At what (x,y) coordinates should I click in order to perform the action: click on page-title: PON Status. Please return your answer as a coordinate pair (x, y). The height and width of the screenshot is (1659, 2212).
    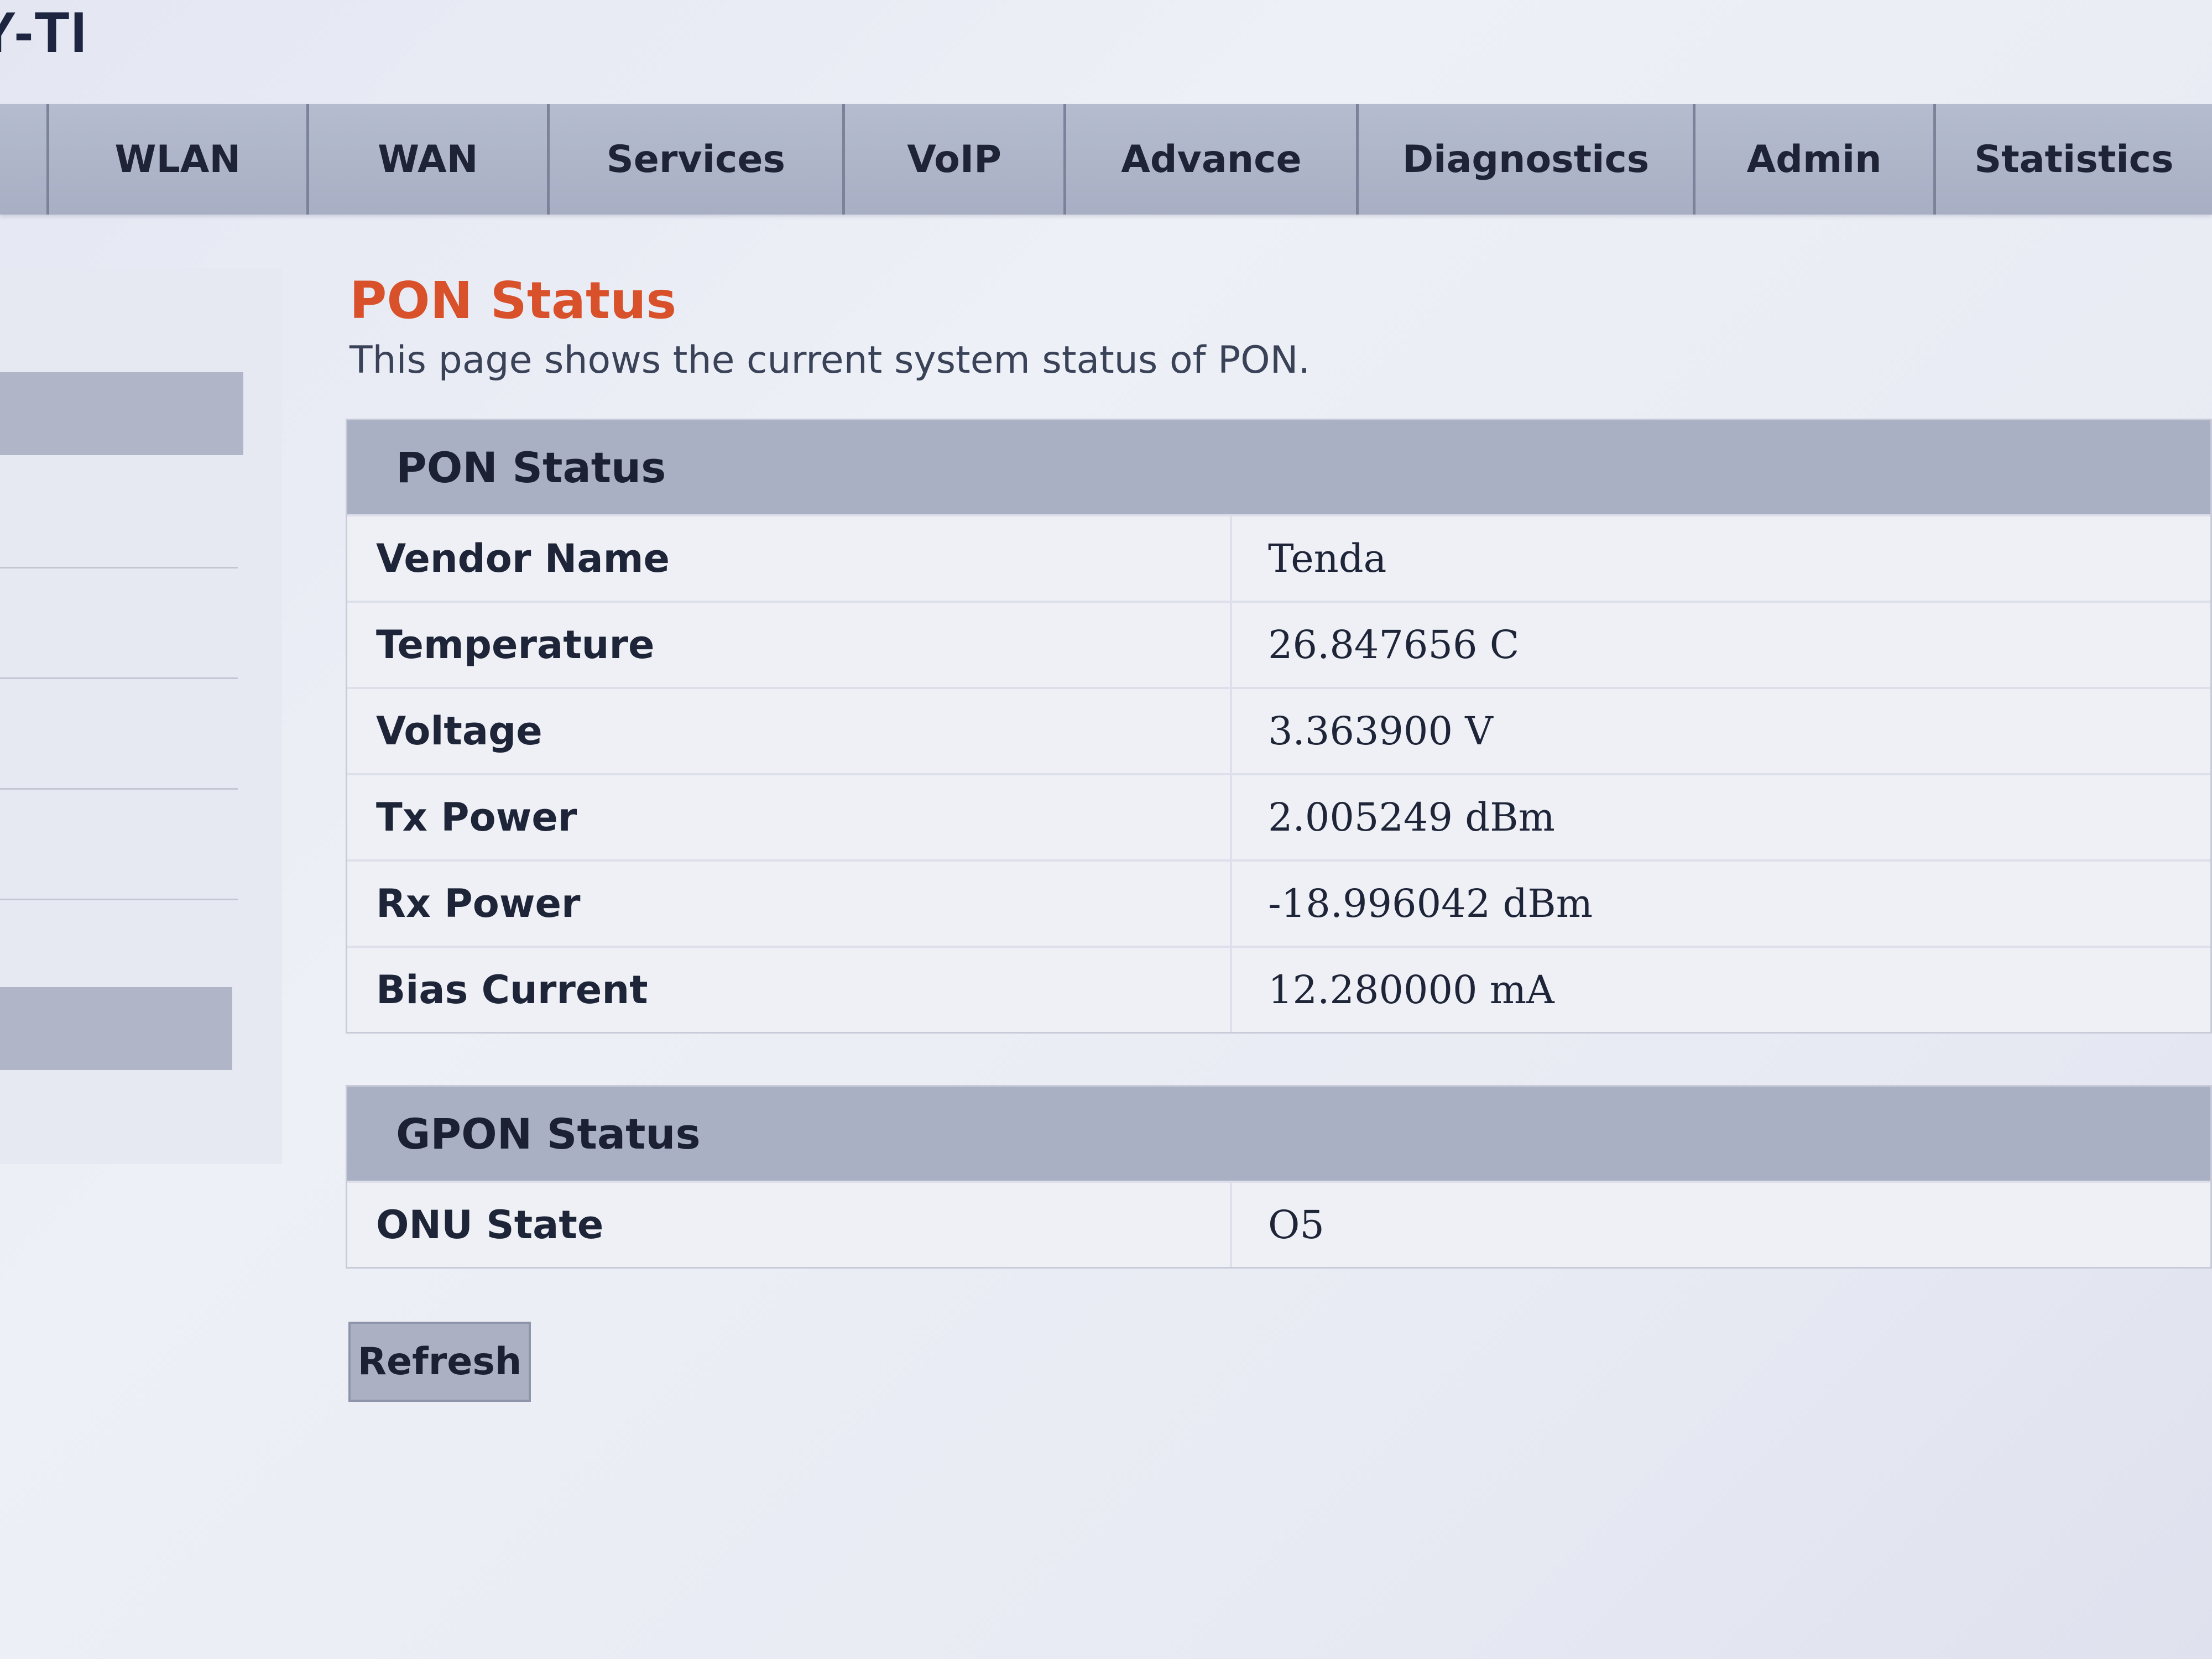
    Looking at the image, I should click on (513, 301).